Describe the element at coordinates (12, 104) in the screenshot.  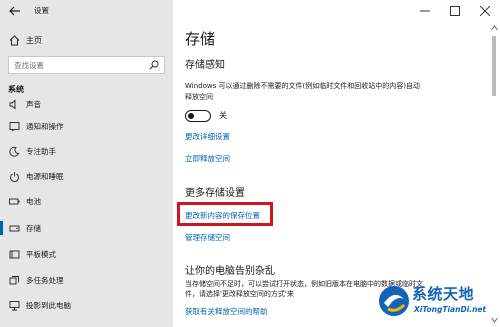
I see `speaker-icon` at that location.